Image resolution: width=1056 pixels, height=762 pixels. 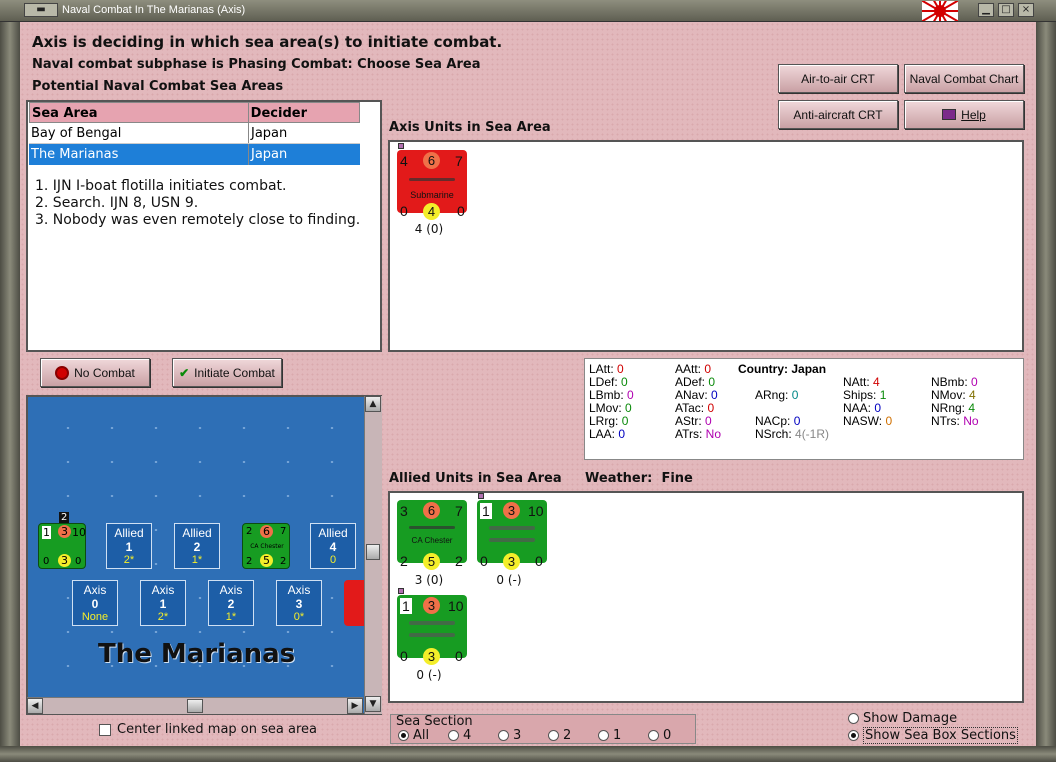 I want to click on unit-bc: 3, so click(x=511, y=561).